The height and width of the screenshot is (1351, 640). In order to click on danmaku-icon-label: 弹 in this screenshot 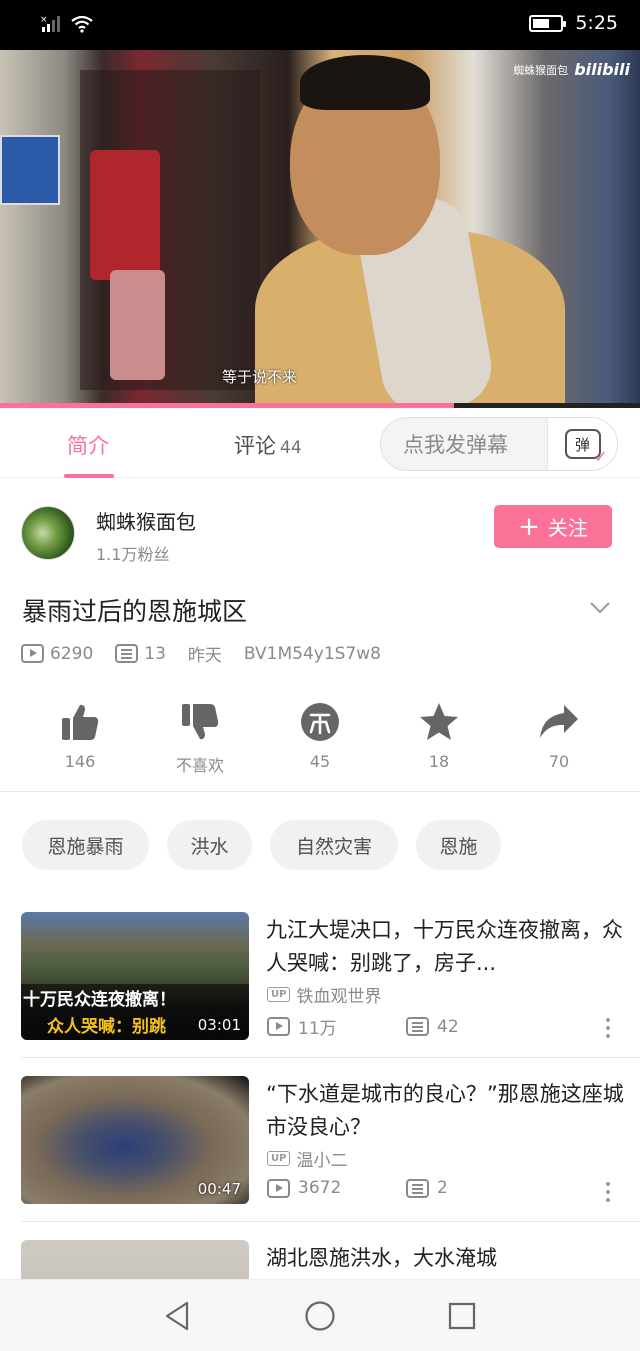, I will do `click(582, 444)`.